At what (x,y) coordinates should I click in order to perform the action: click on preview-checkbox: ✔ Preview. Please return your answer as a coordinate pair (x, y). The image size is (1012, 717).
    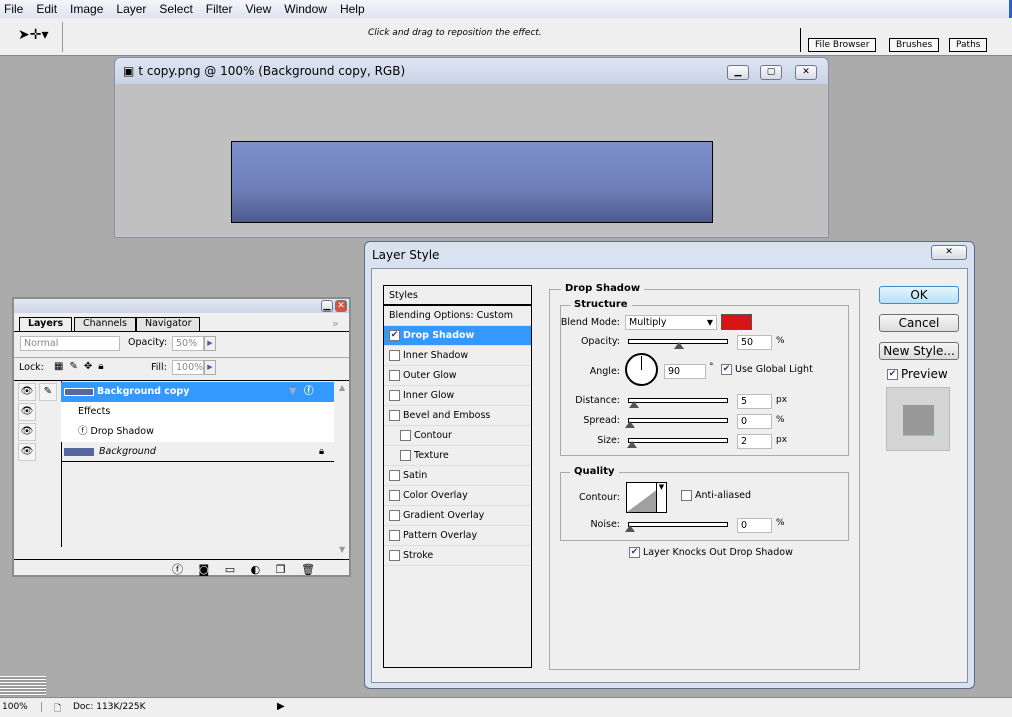
    Looking at the image, I should click on (917, 374).